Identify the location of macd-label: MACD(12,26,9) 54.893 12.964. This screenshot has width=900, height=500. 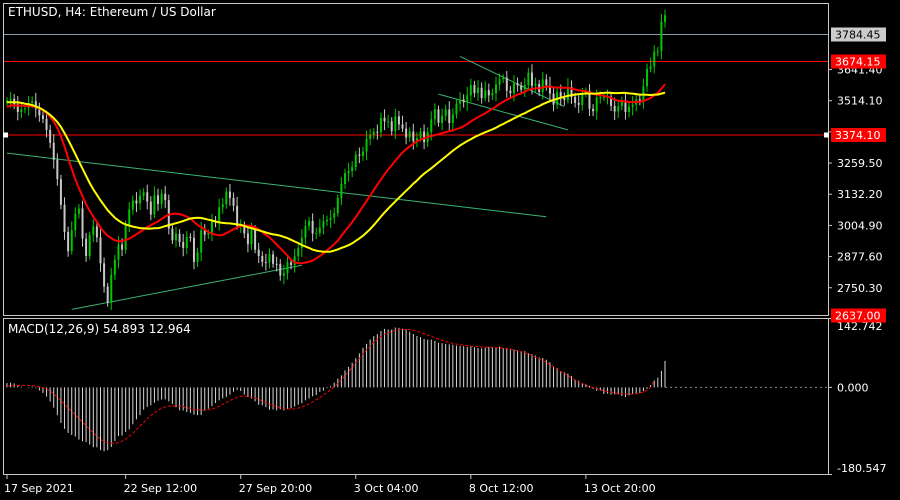
(99, 329).